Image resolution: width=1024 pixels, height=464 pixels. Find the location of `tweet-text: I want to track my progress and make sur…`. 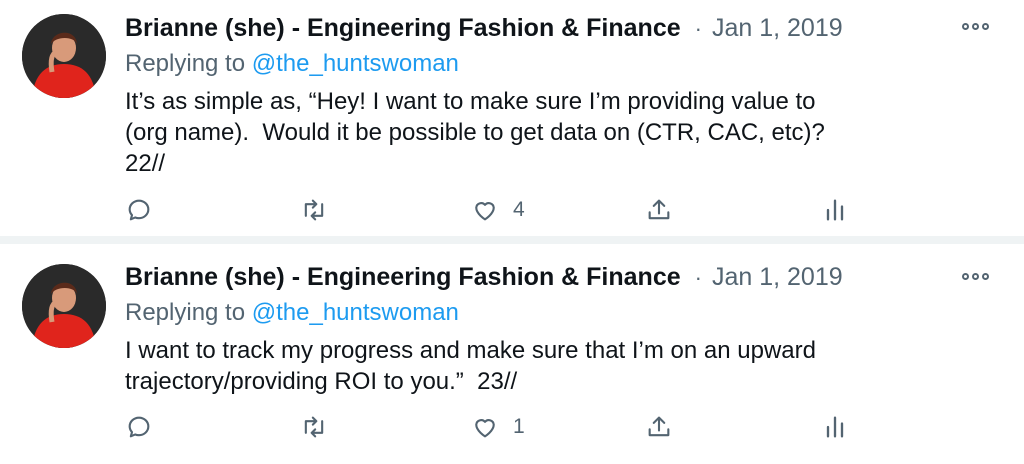

tweet-text: I want to track my progress and make sur… is located at coordinates (470, 366).